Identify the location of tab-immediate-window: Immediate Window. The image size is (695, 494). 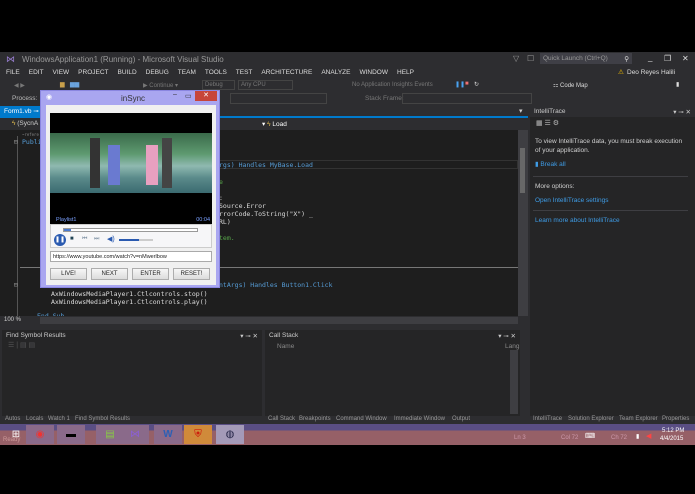
(419, 419).